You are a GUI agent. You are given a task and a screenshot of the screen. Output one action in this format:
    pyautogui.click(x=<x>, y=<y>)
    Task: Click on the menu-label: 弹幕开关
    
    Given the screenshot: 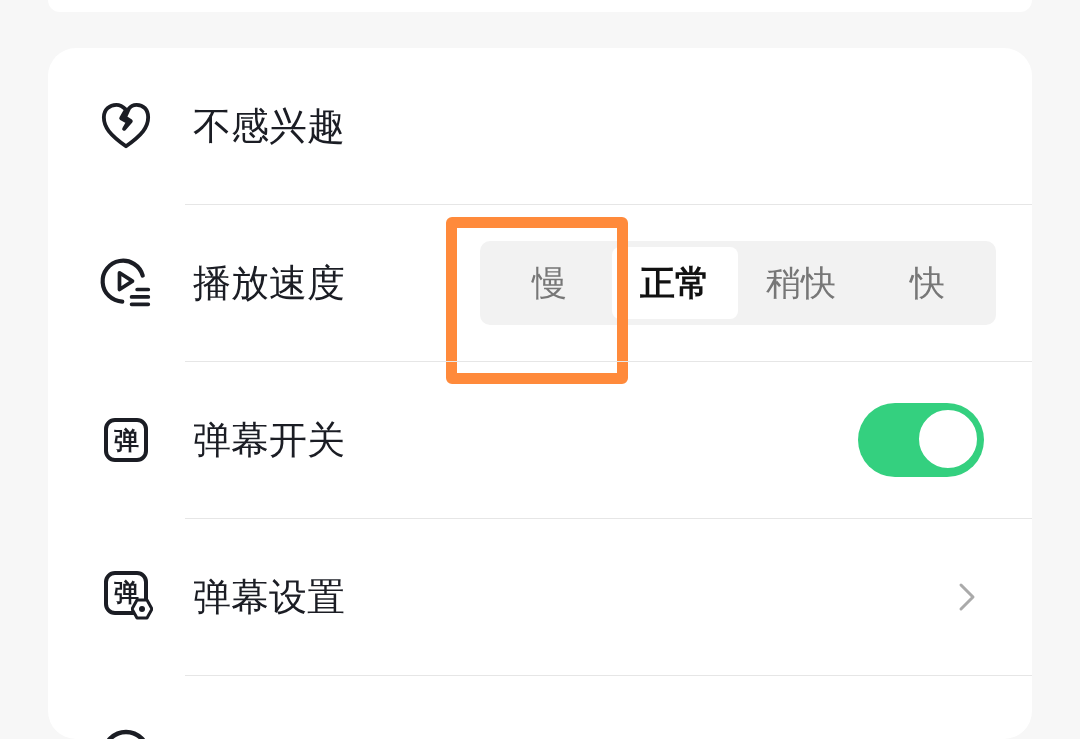 What is the action you would take?
    pyautogui.click(x=269, y=440)
    